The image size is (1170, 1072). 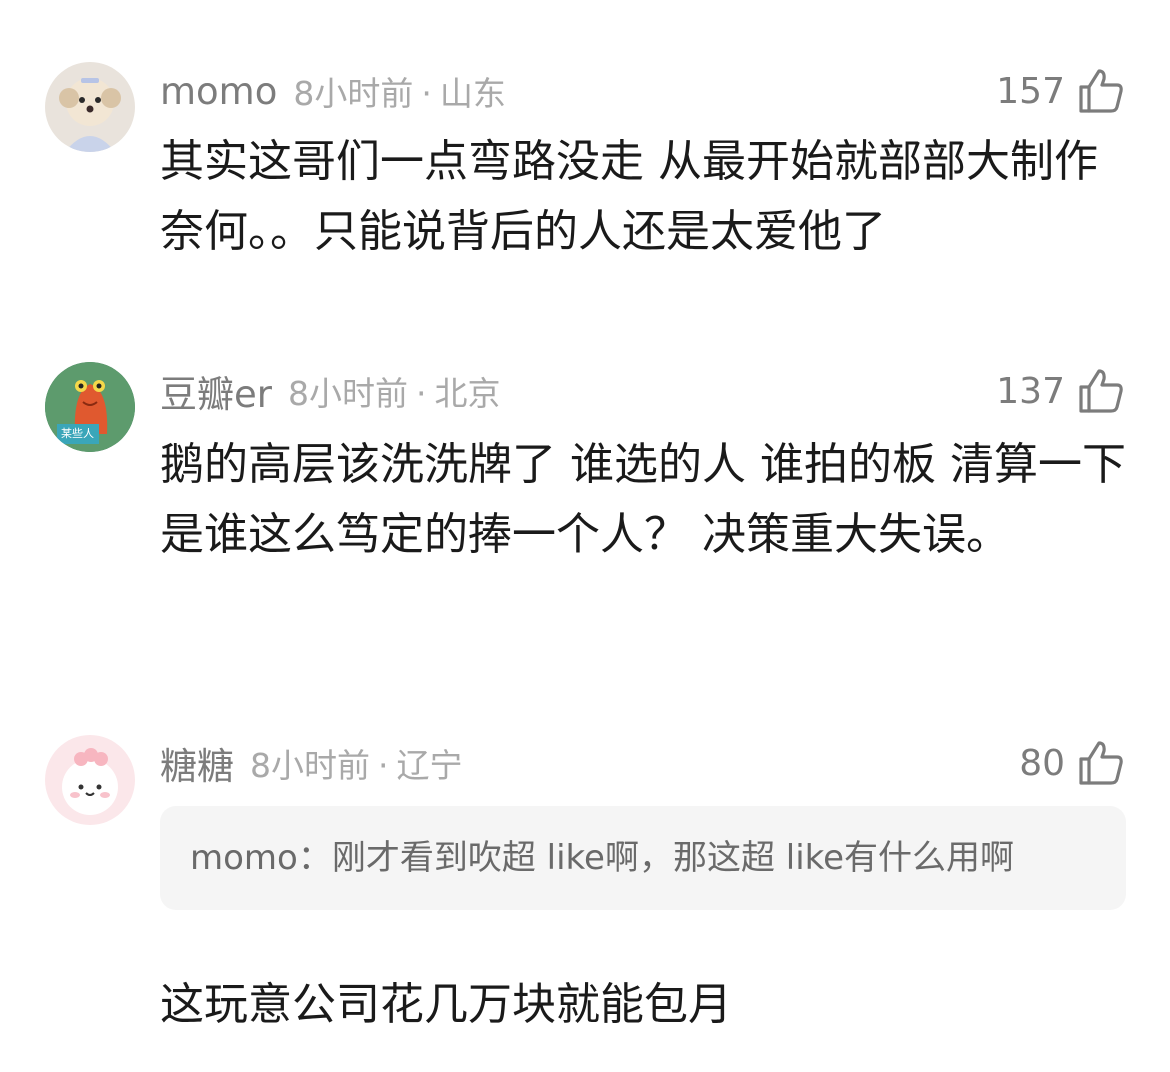 What do you see at coordinates (1042, 763) in the screenshot?
I see `like-count: 80` at bounding box center [1042, 763].